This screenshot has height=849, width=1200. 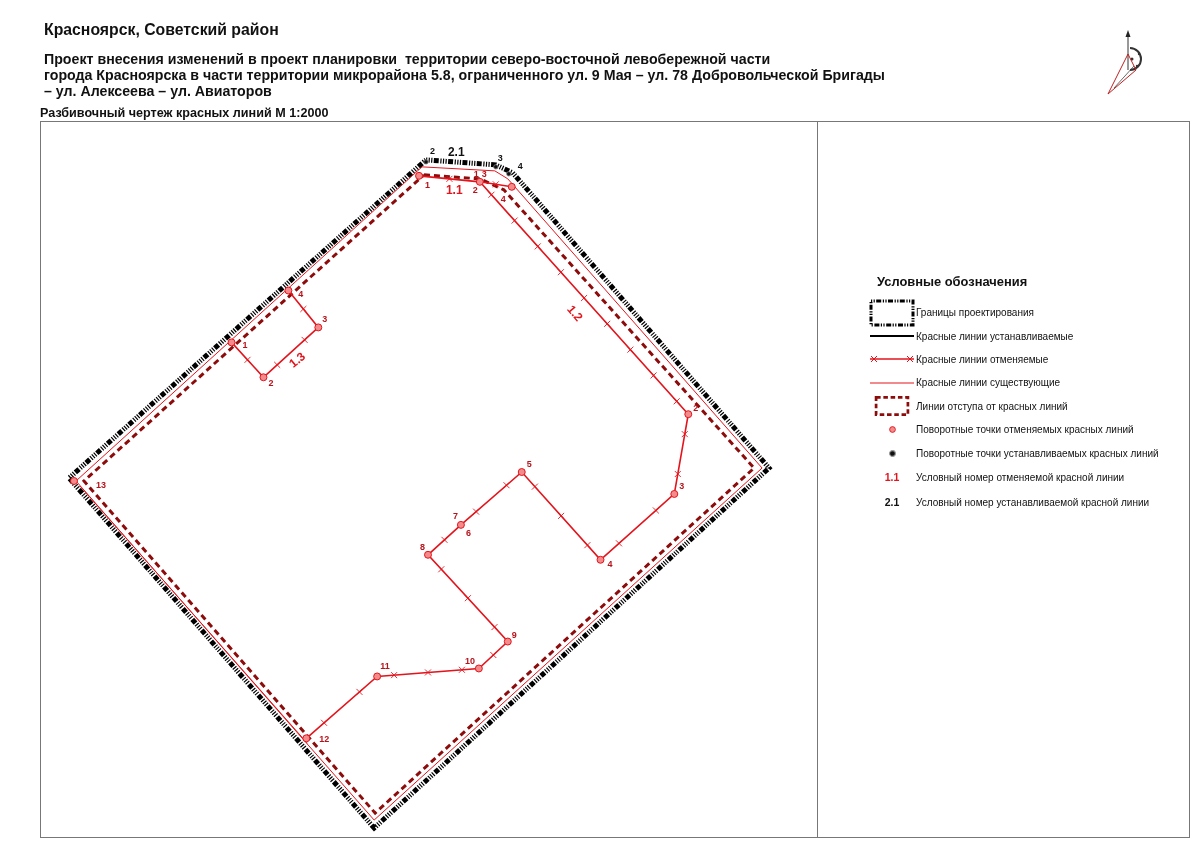 I want to click on point-number-label: 8, so click(x=423, y=546).